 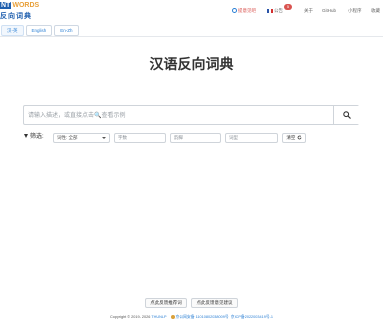 I want to click on refresh-icon, so click(x=299, y=136).